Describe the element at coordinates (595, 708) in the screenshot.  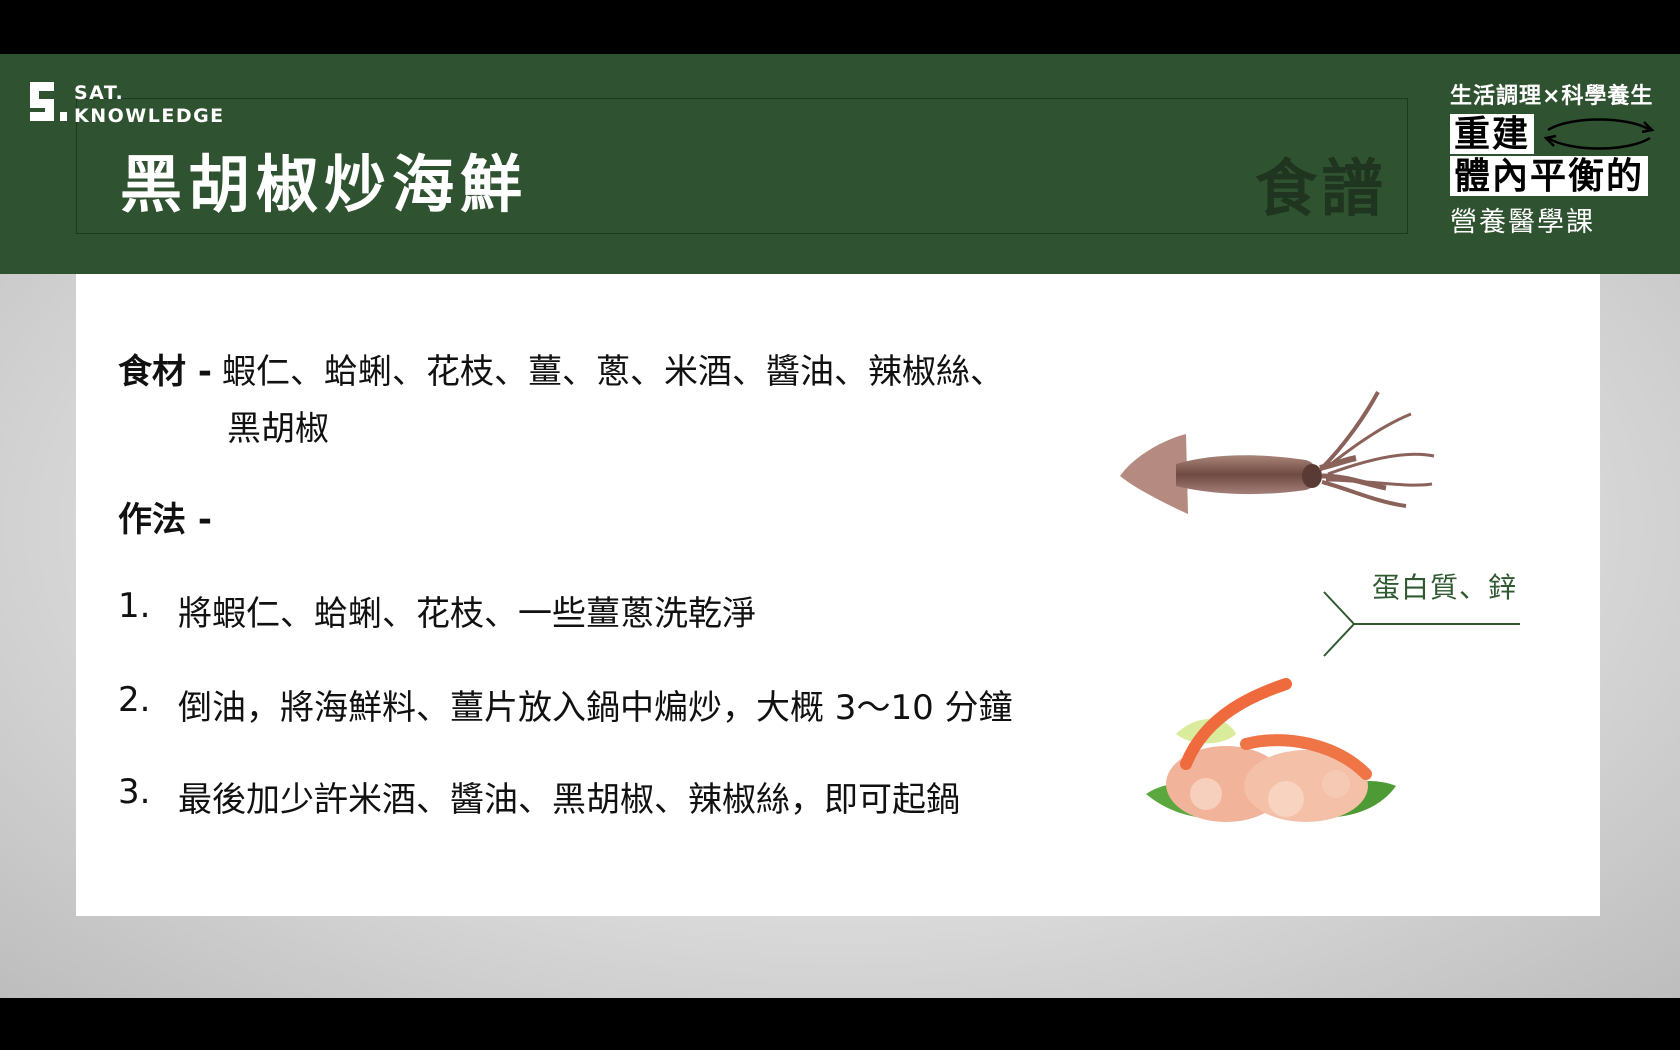
I see `step-text: 倒油，將海鮮料、薑片放入鍋中煸炒，大概 3～10 分鐘` at that location.